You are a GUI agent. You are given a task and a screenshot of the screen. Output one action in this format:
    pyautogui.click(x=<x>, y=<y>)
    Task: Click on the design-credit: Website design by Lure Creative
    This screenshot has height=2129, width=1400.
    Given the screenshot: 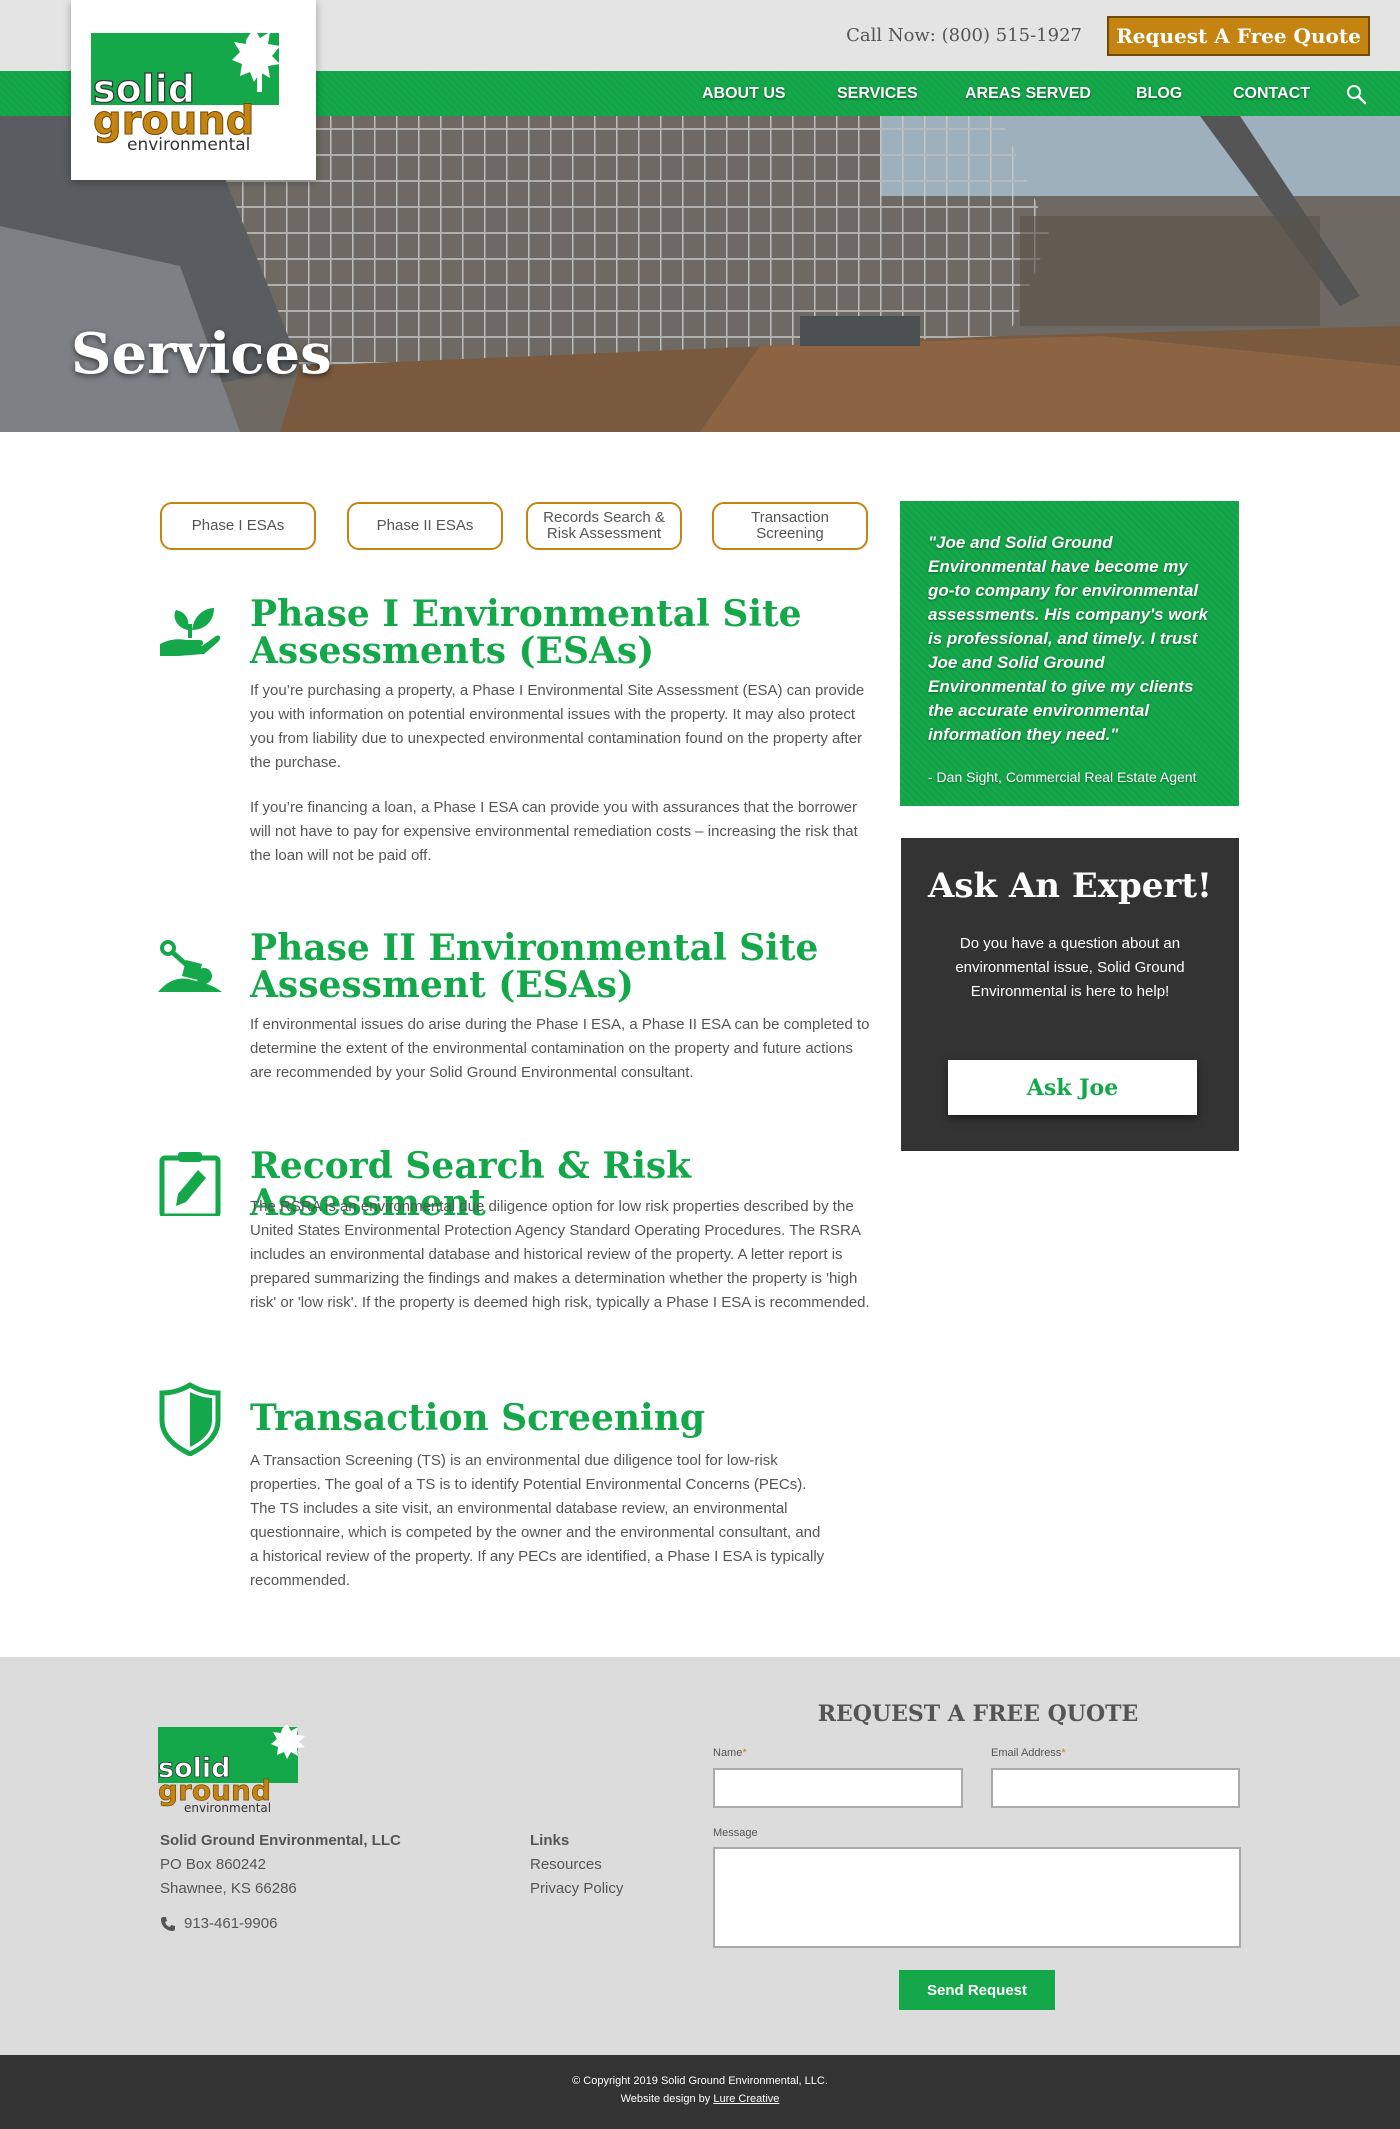 What is the action you would take?
    pyautogui.click(x=700, y=2099)
    